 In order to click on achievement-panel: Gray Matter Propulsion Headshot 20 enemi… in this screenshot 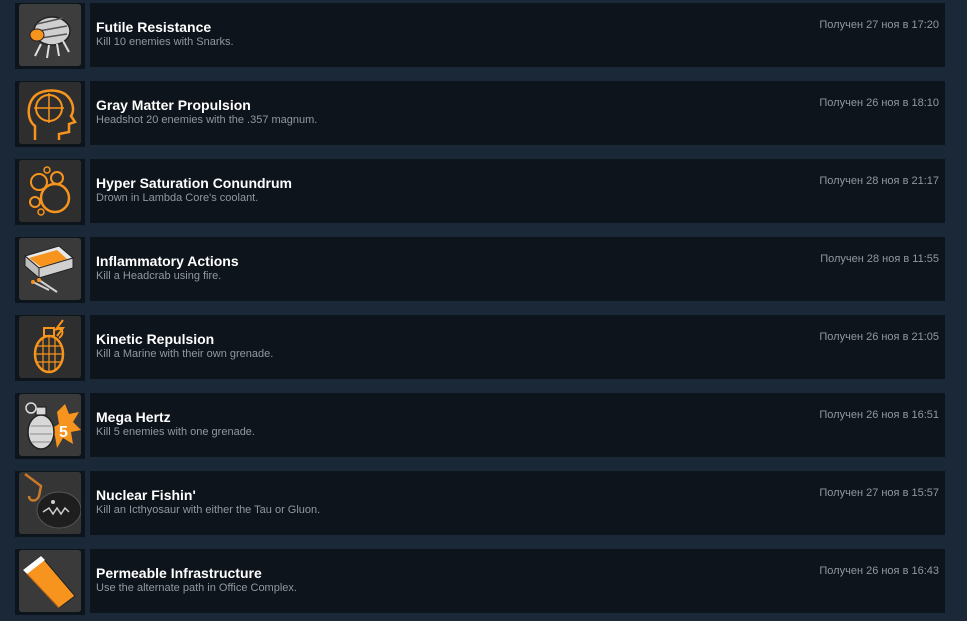, I will do `click(517, 113)`.